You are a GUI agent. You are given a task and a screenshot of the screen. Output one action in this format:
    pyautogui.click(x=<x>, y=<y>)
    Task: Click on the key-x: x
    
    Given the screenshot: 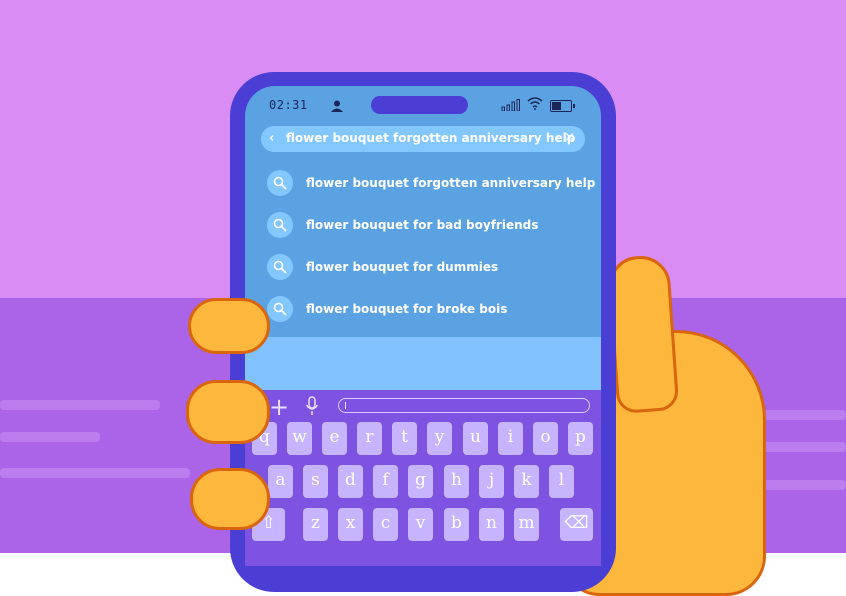 What is the action you would take?
    pyautogui.click(x=350, y=524)
    